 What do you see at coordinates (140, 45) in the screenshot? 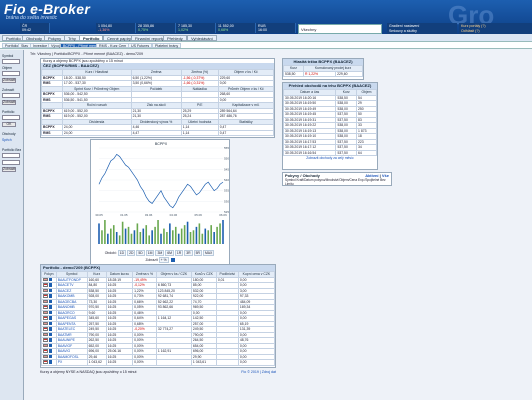
I see `sub-nav-tab: US Futures` at bounding box center [140, 45].